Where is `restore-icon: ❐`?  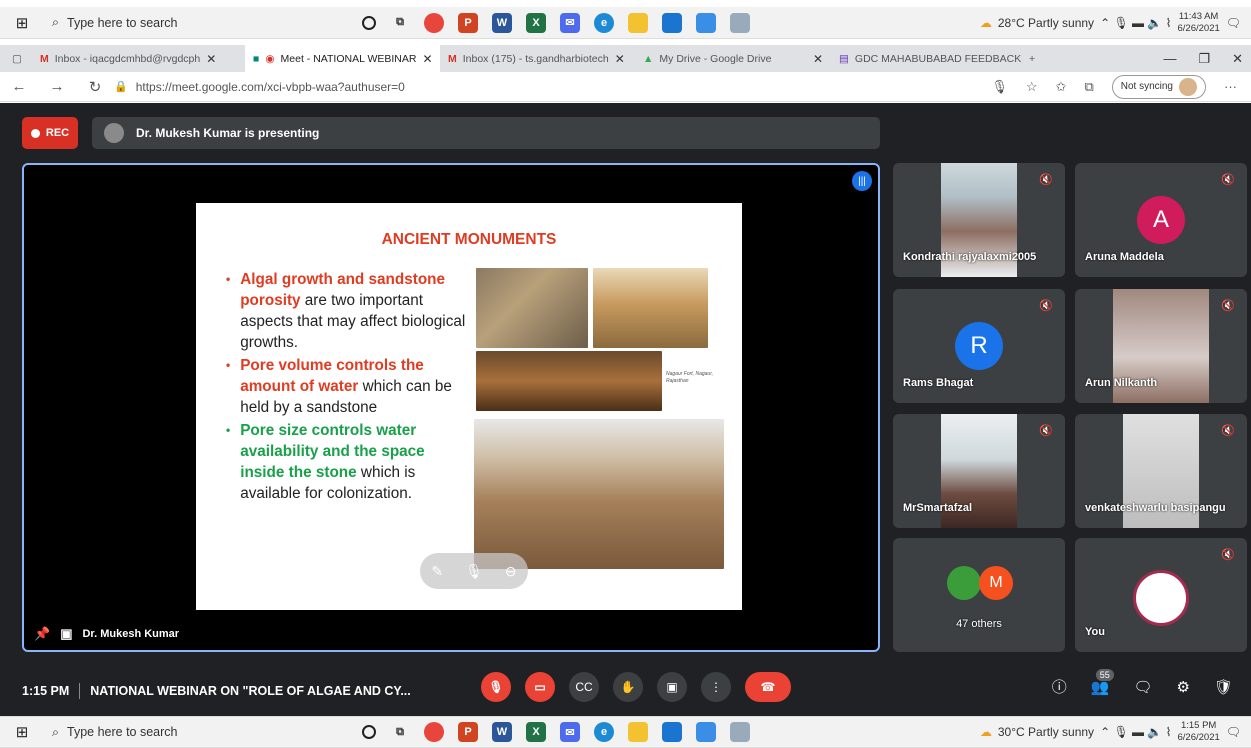 restore-icon: ❐ is located at coordinates (1204, 59).